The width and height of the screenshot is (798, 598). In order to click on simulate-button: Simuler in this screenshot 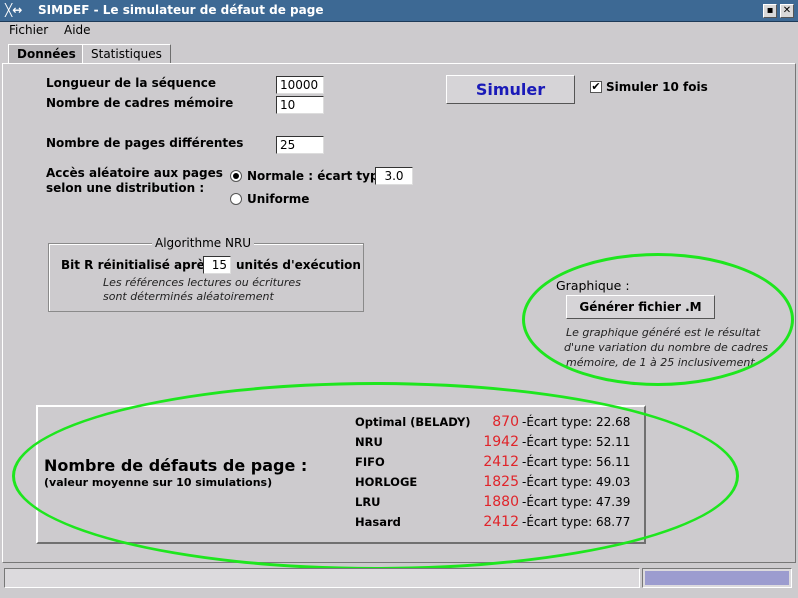, I will do `click(510, 89)`.